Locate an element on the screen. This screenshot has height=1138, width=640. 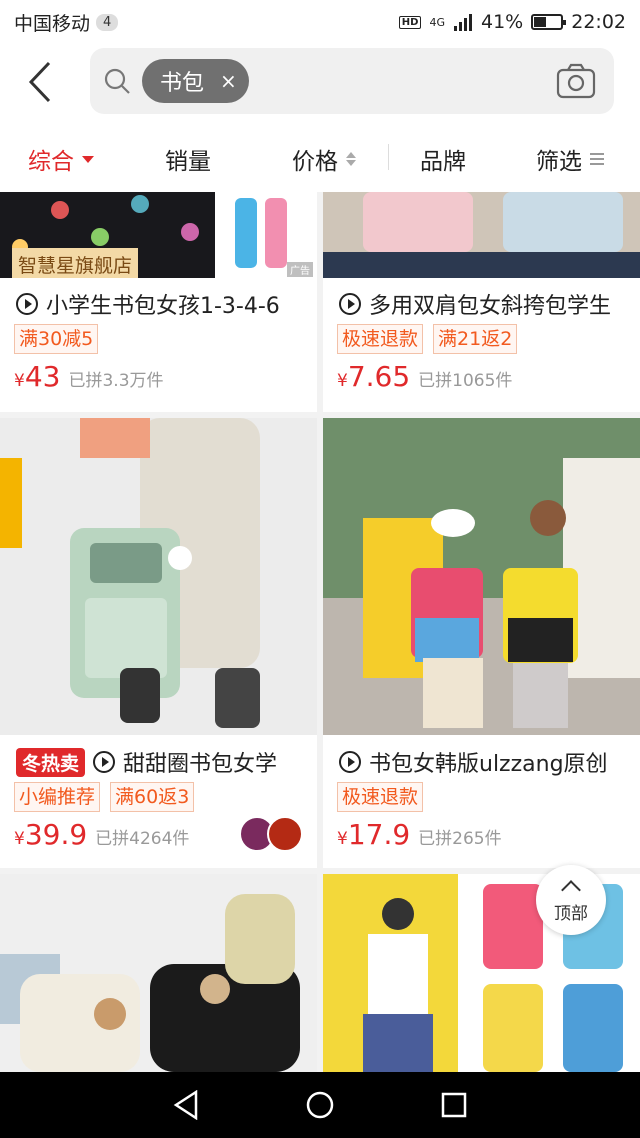
product-price: ¥17.9 is located at coordinates (373, 834).